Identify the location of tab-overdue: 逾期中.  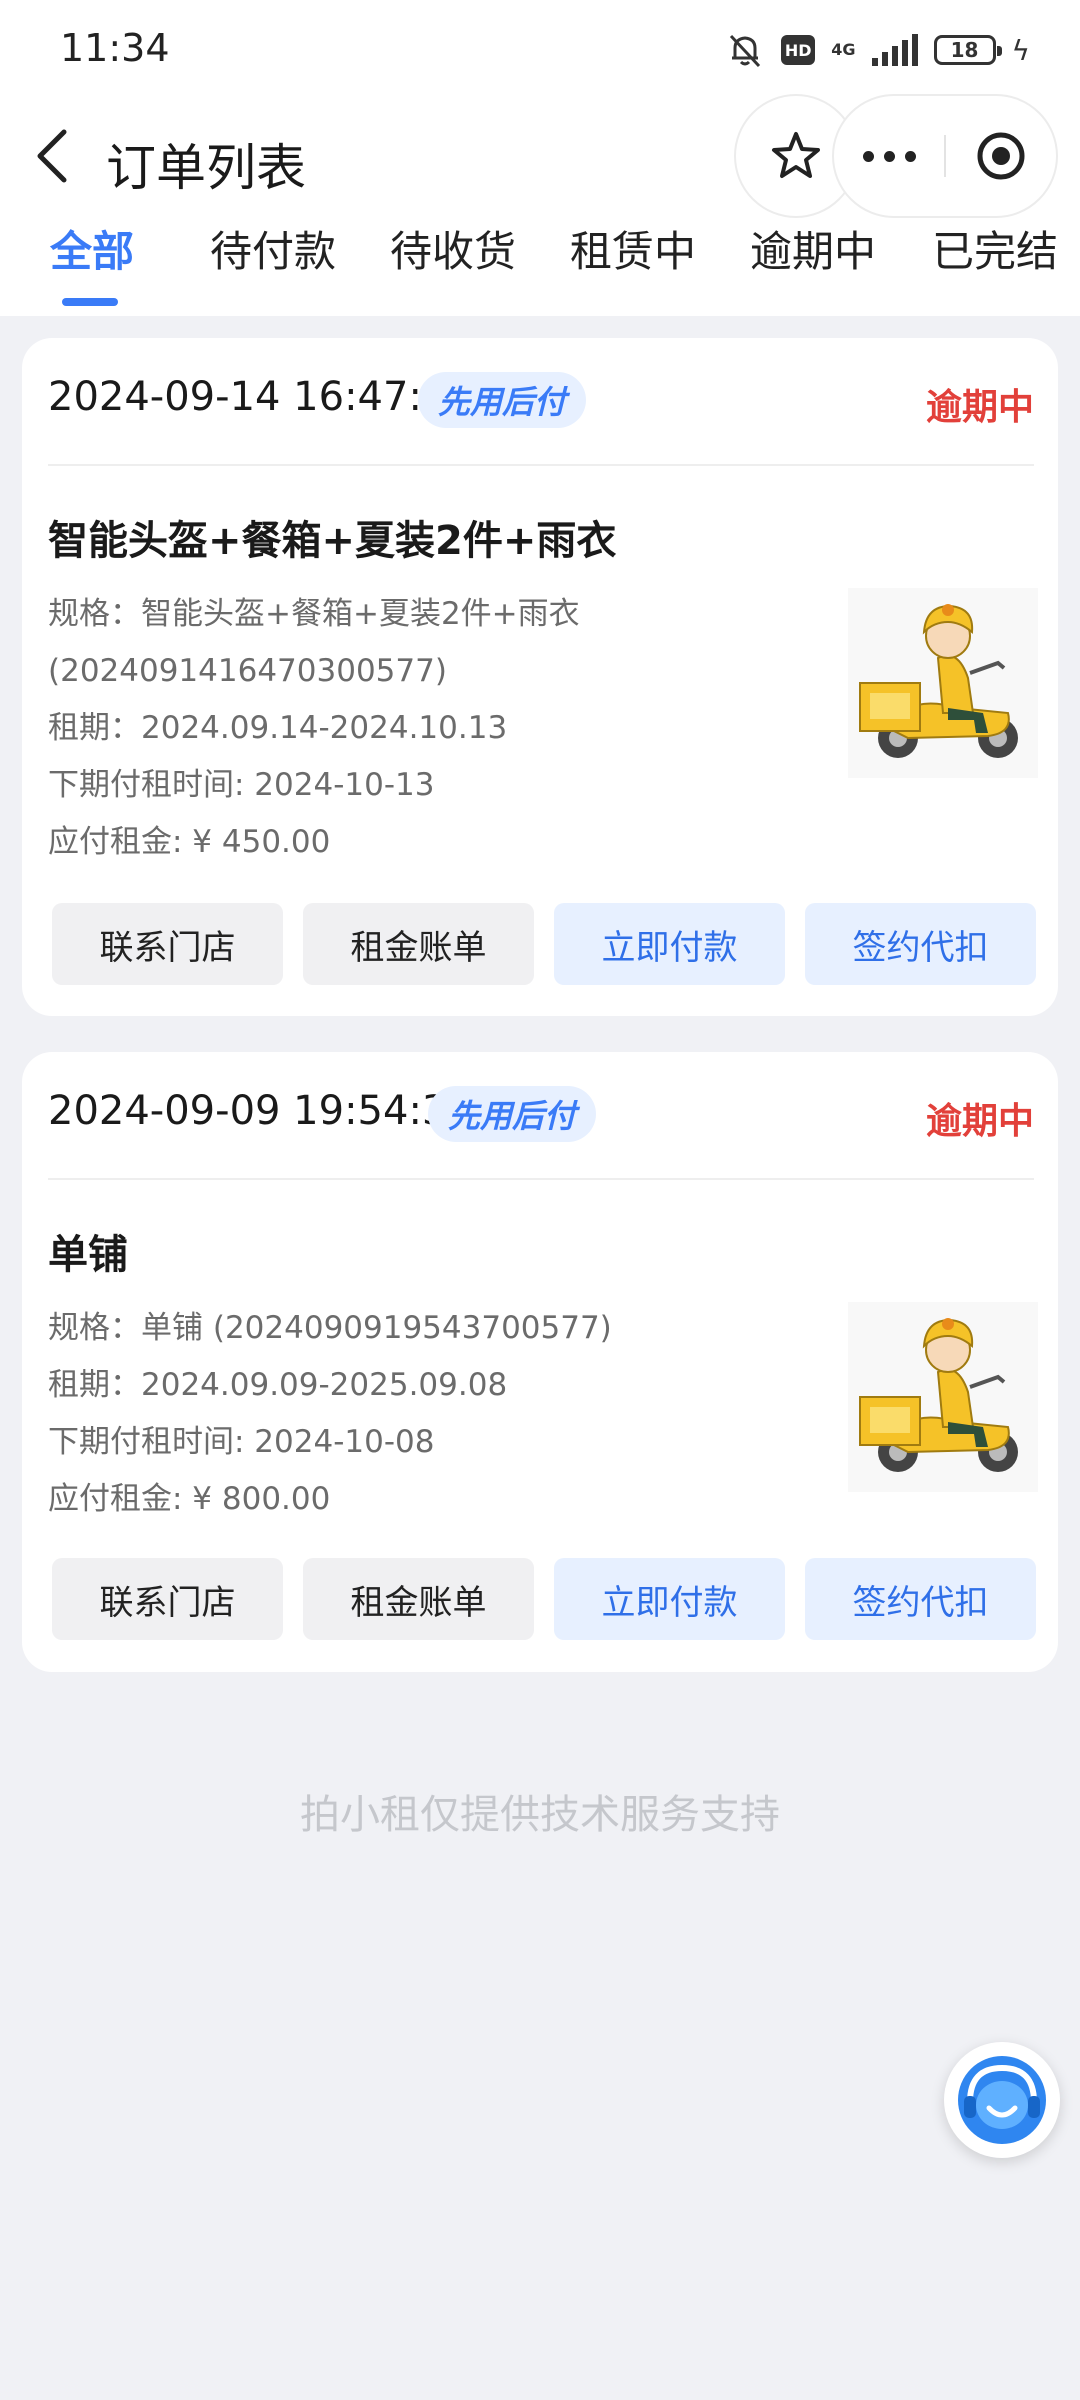
(813, 248).